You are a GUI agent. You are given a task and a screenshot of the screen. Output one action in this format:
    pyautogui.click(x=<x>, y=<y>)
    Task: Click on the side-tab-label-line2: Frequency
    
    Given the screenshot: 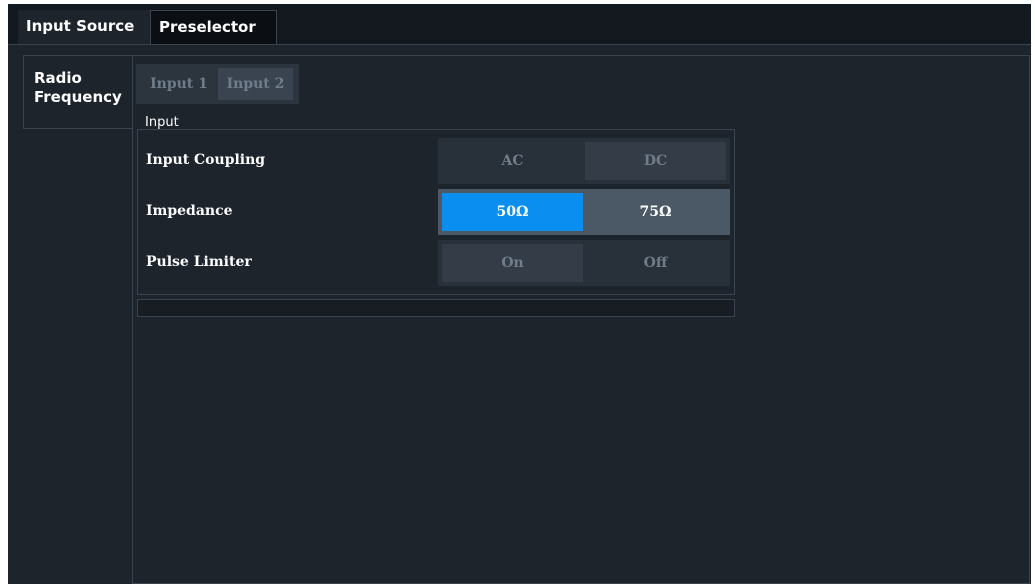 What is the action you would take?
    pyautogui.click(x=78, y=97)
    